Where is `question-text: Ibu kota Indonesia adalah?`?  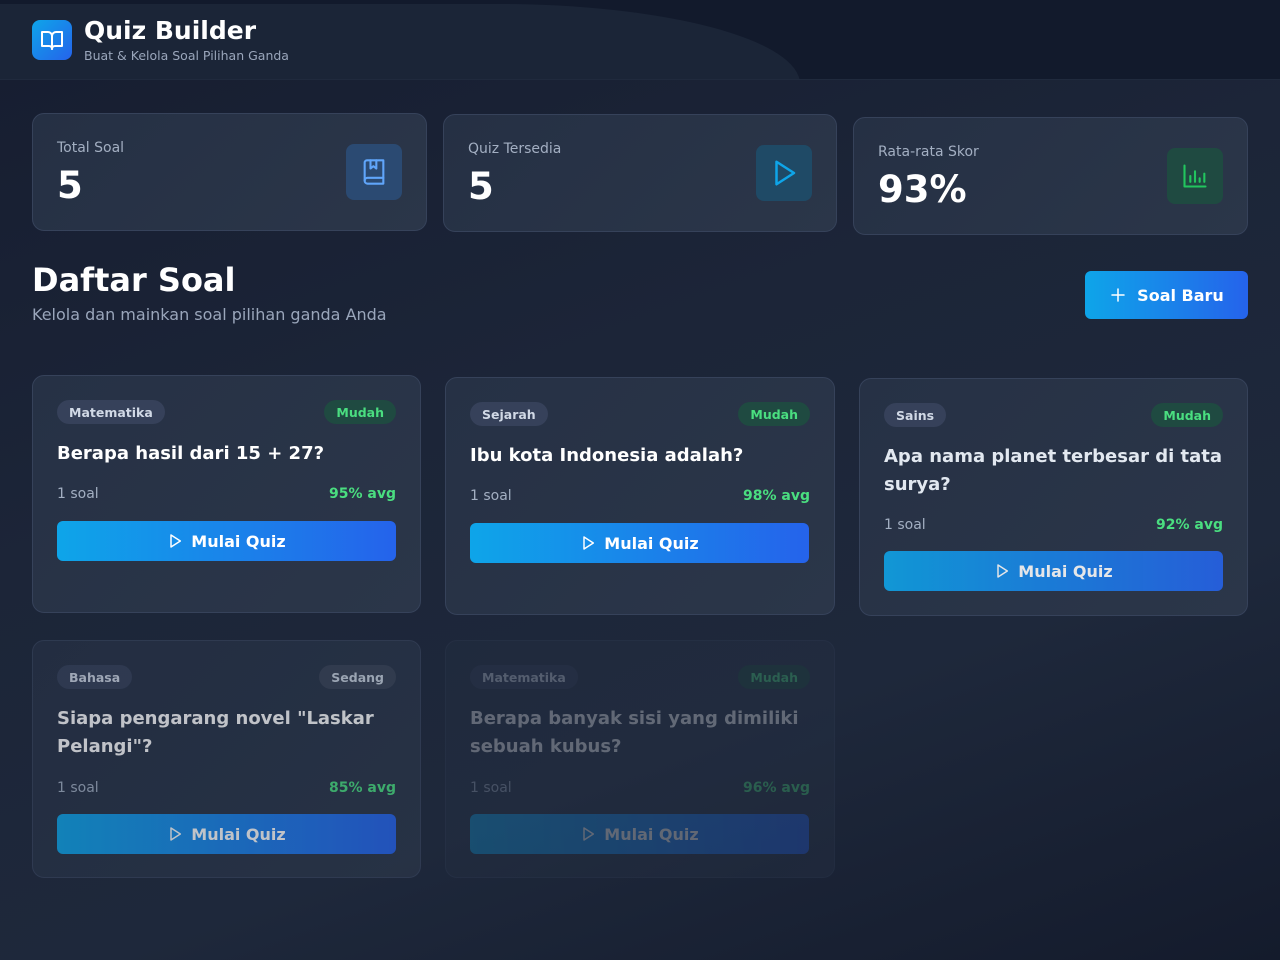 question-text: Ibu kota Indonesia adalah? is located at coordinates (607, 455).